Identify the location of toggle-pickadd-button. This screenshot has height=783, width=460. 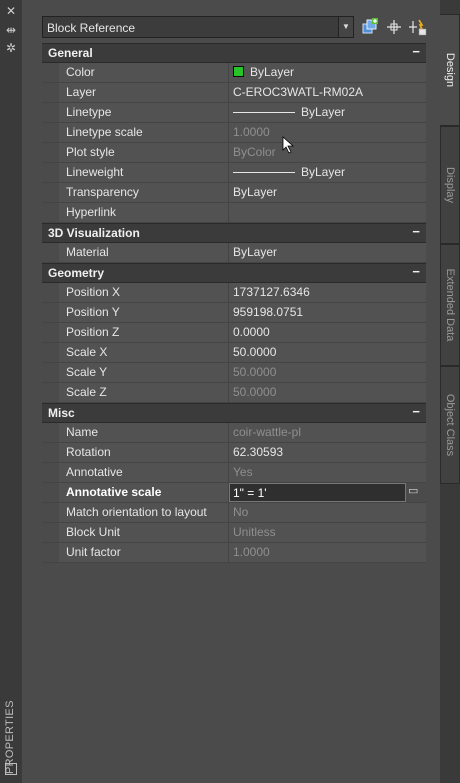
(370, 27).